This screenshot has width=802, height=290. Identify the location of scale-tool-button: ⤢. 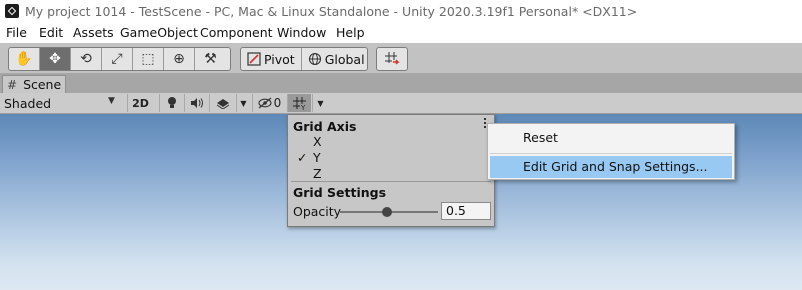
(117, 59).